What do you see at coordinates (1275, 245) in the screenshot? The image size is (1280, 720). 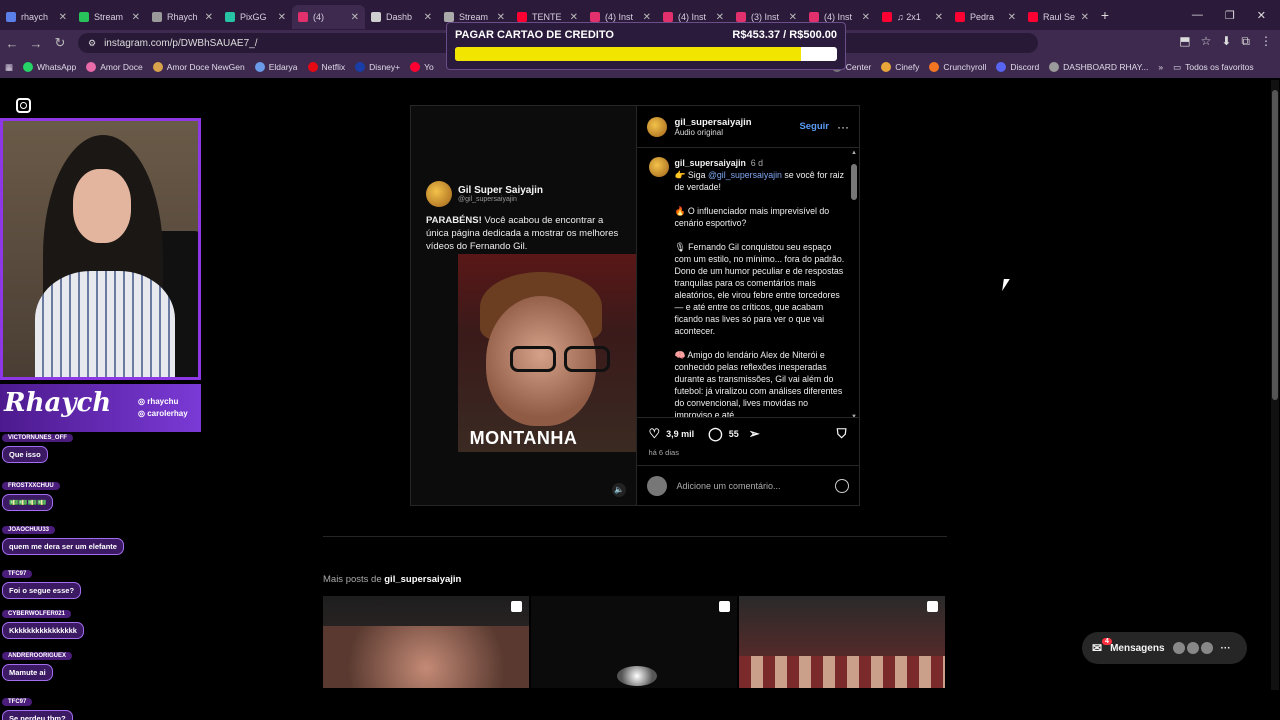 I see `page-scroll-thumb` at bounding box center [1275, 245].